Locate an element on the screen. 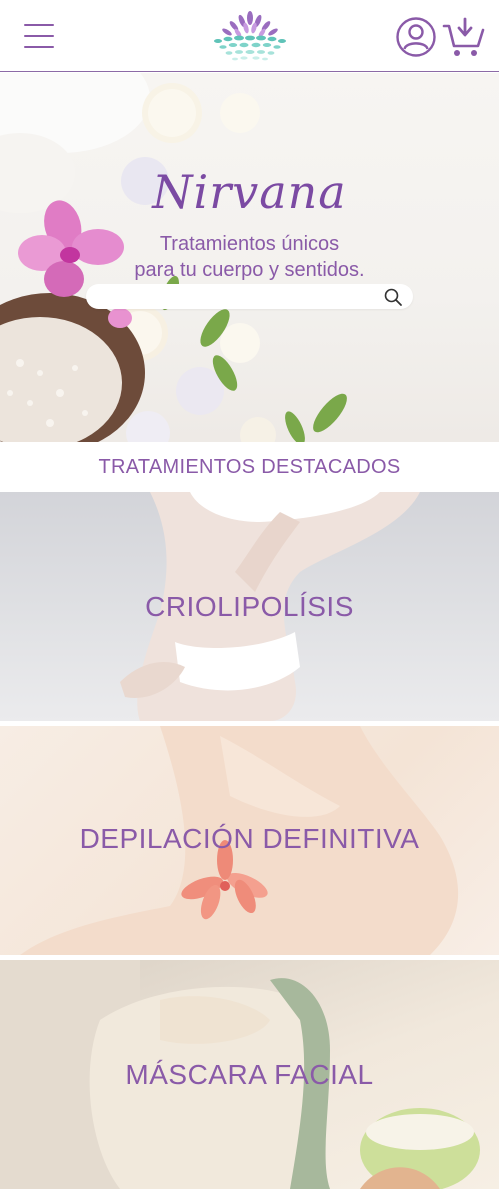  search-icon is located at coordinates (393, 297).